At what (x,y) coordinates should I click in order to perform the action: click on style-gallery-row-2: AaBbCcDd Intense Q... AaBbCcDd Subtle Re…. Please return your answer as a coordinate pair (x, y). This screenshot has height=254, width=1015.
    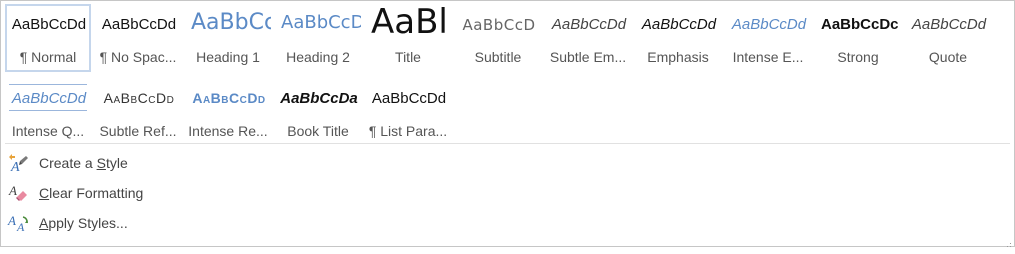
    Looking at the image, I should click on (230, 112).